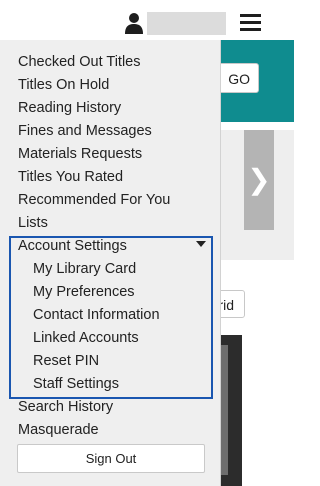 Image resolution: width=320 pixels, height=486 pixels. I want to click on menu-item-fines: Fines and Messages, so click(85, 131).